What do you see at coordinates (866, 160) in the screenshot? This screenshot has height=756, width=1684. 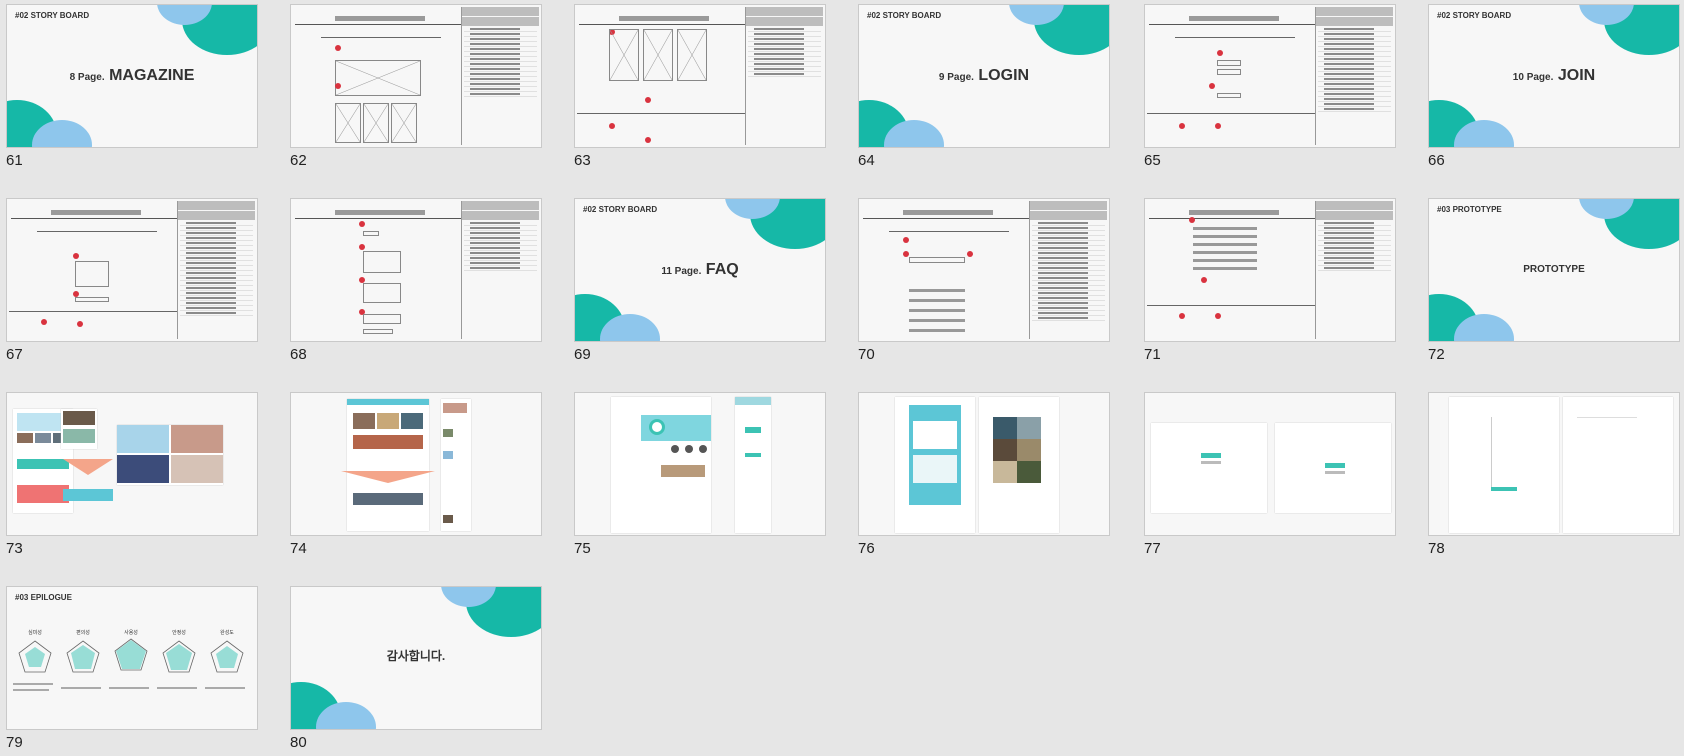 I see `slide-number: 64` at bounding box center [866, 160].